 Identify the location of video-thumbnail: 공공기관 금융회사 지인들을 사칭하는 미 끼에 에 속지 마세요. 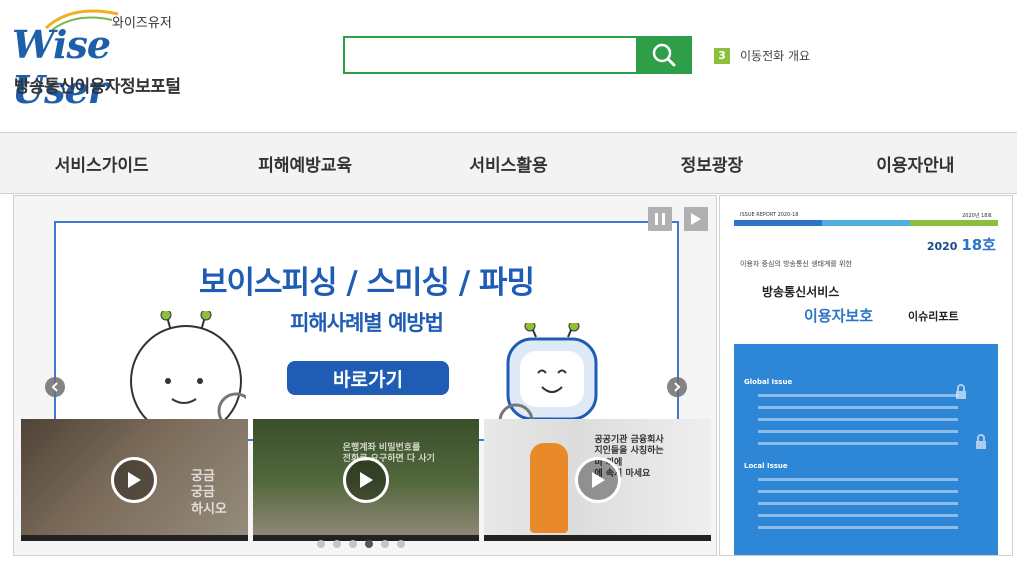
(598, 480).